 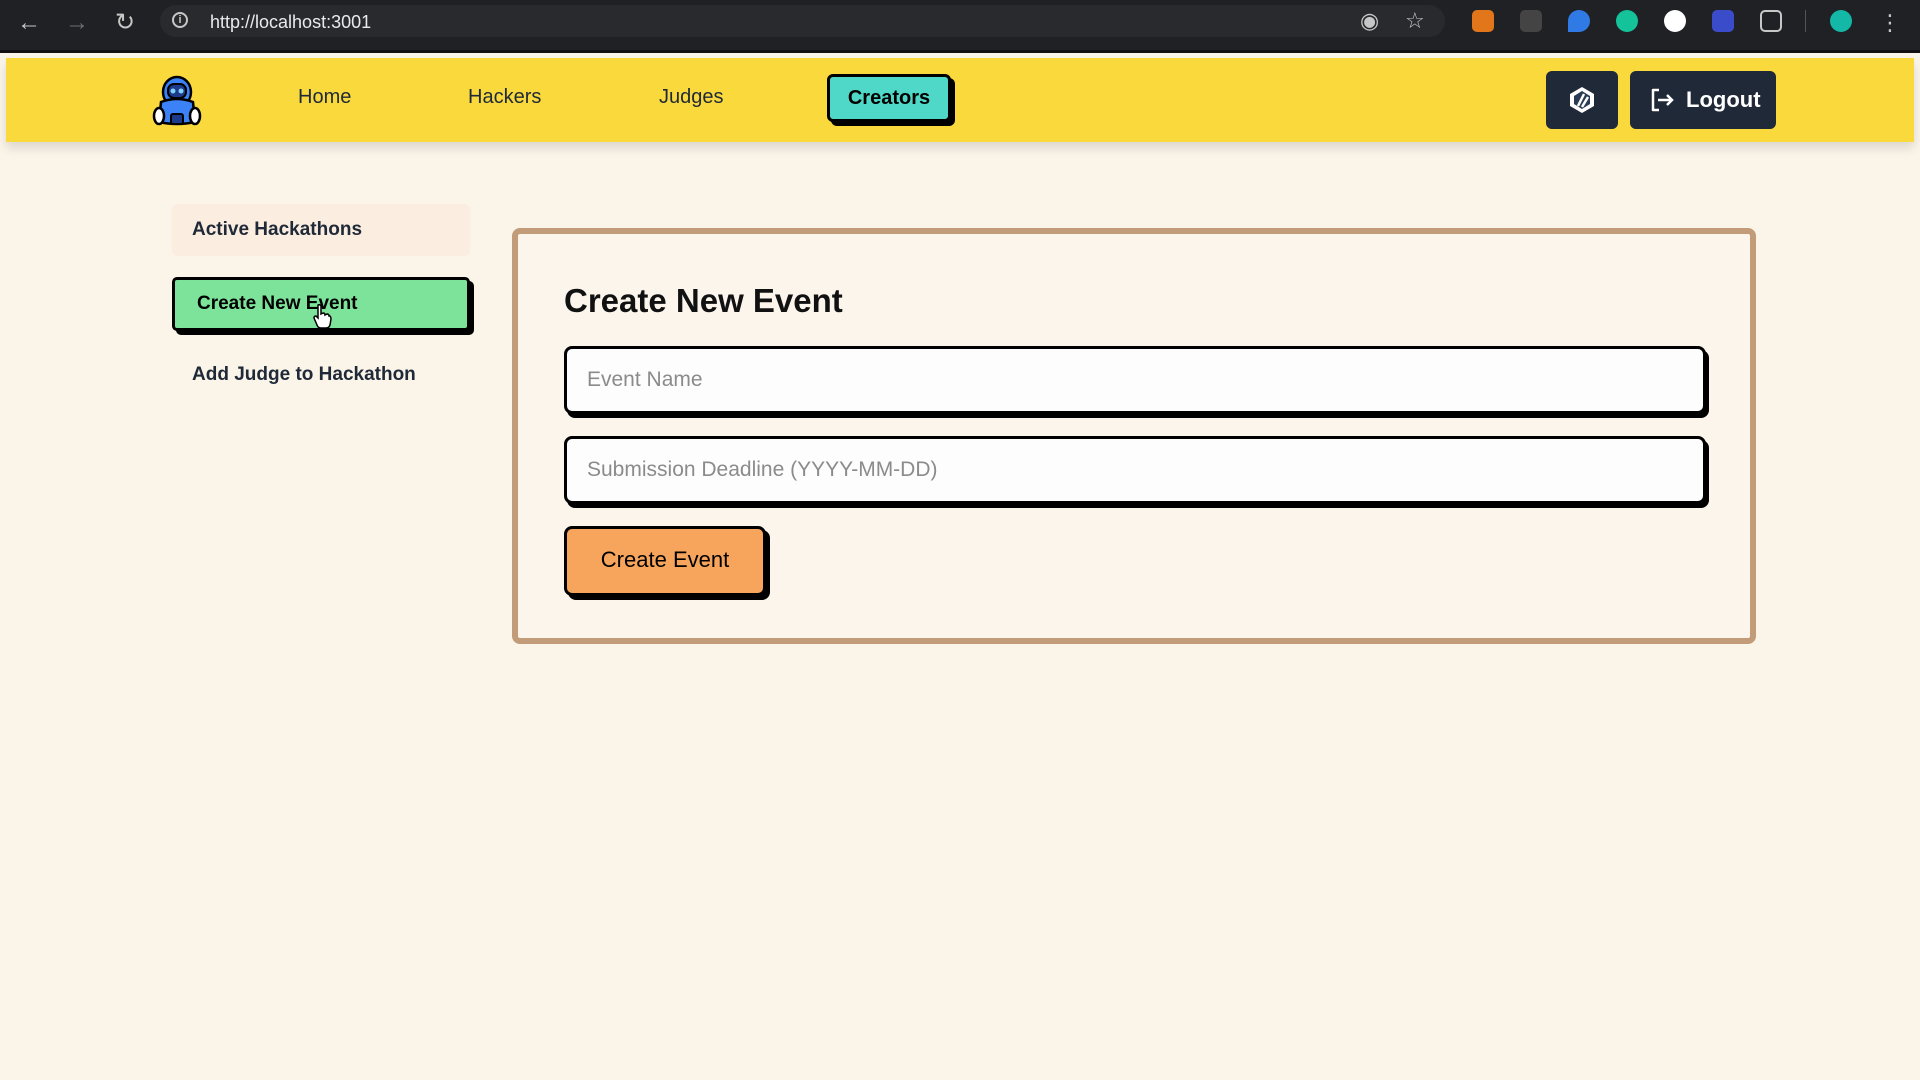 What do you see at coordinates (1135, 380) in the screenshot?
I see `event-name-input` at bounding box center [1135, 380].